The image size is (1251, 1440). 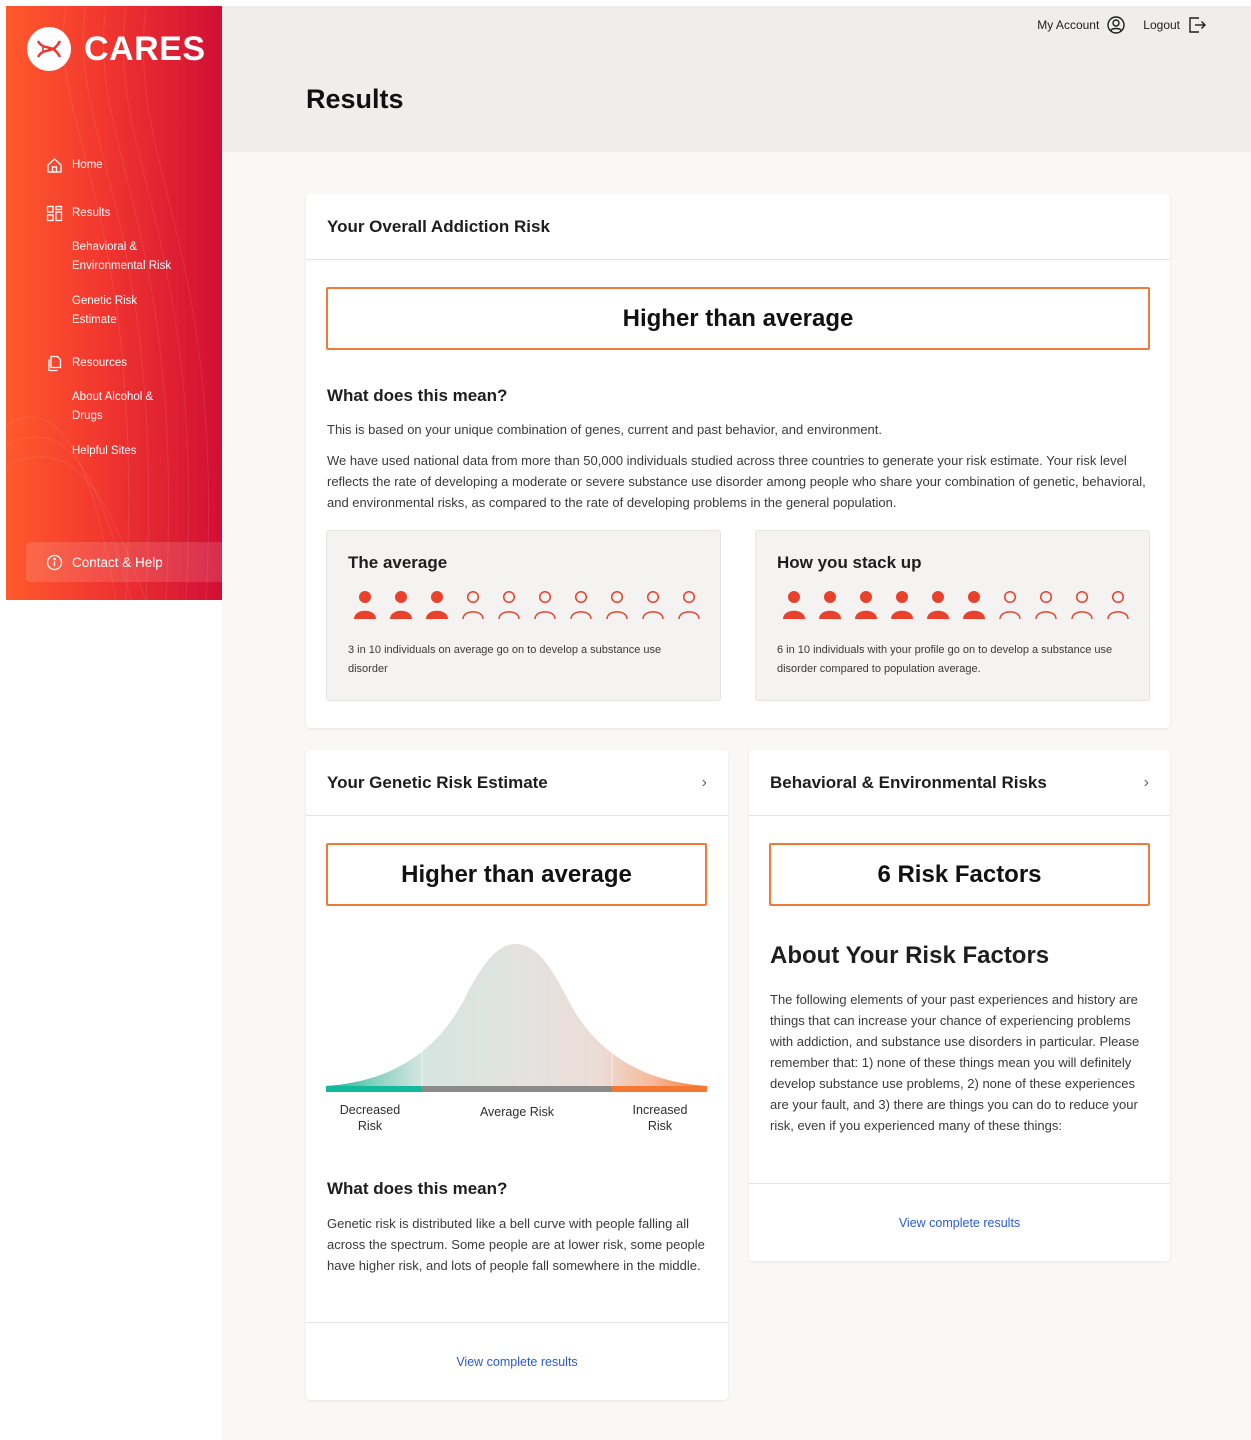 What do you see at coordinates (114, 213) in the screenshot?
I see `sidebar-item-results: Results` at bounding box center [114, 213].